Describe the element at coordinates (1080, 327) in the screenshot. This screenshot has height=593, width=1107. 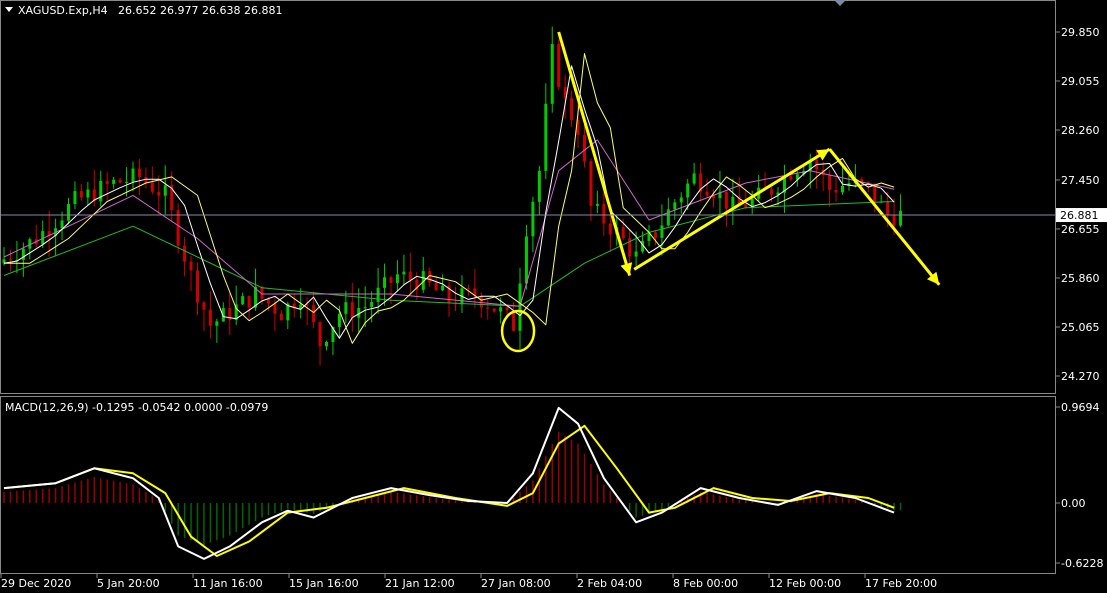
I see `price-tick-label: 25.065` at that location.